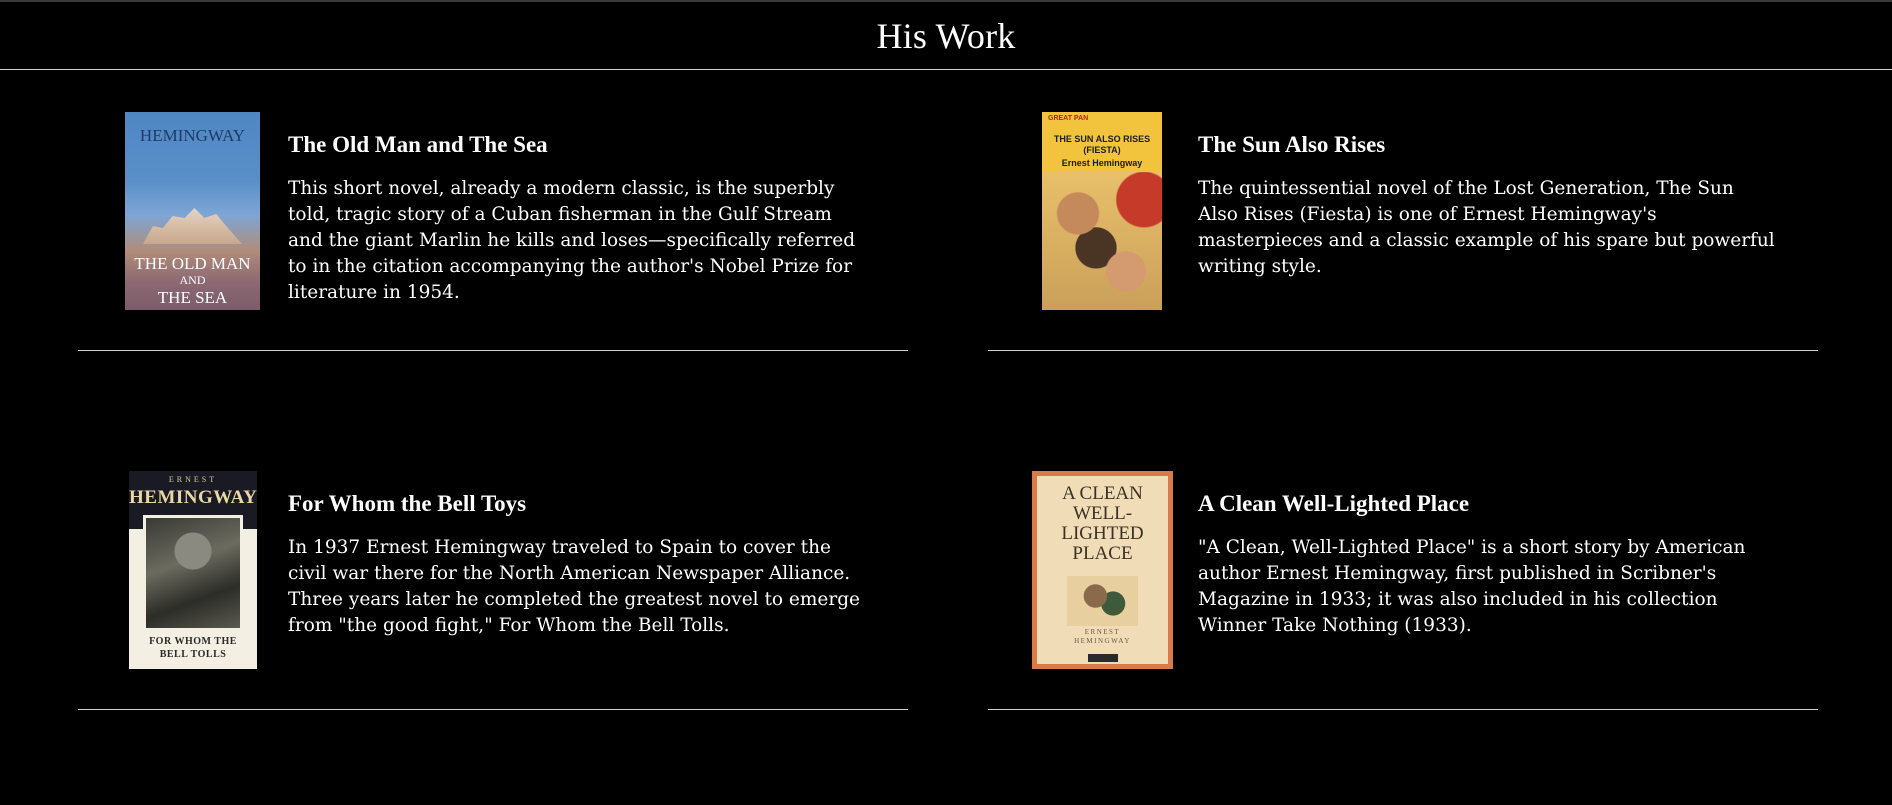  What do you see at coordinates (1102, 163) in the screenshot?
I see `cover-author-text: Ernest Hemingway` at bounding box center [1102, 163].